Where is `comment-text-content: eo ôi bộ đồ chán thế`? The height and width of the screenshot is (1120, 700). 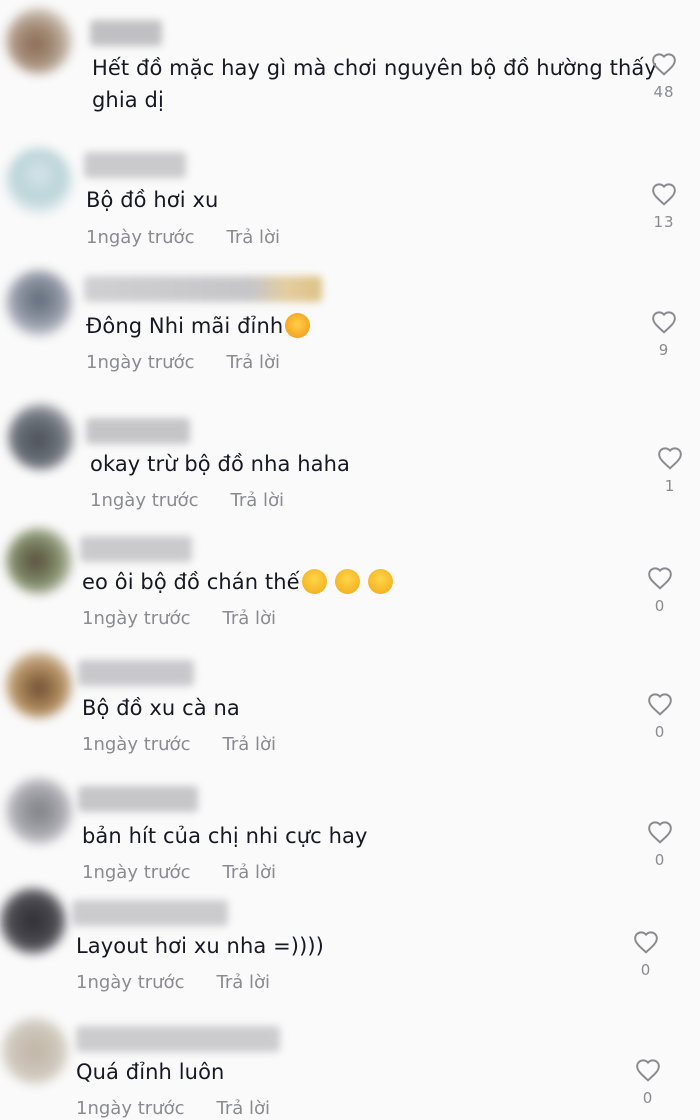
comment-text-content: eo ôi bộ đồ chán thế is located at coordinates (191, 582).